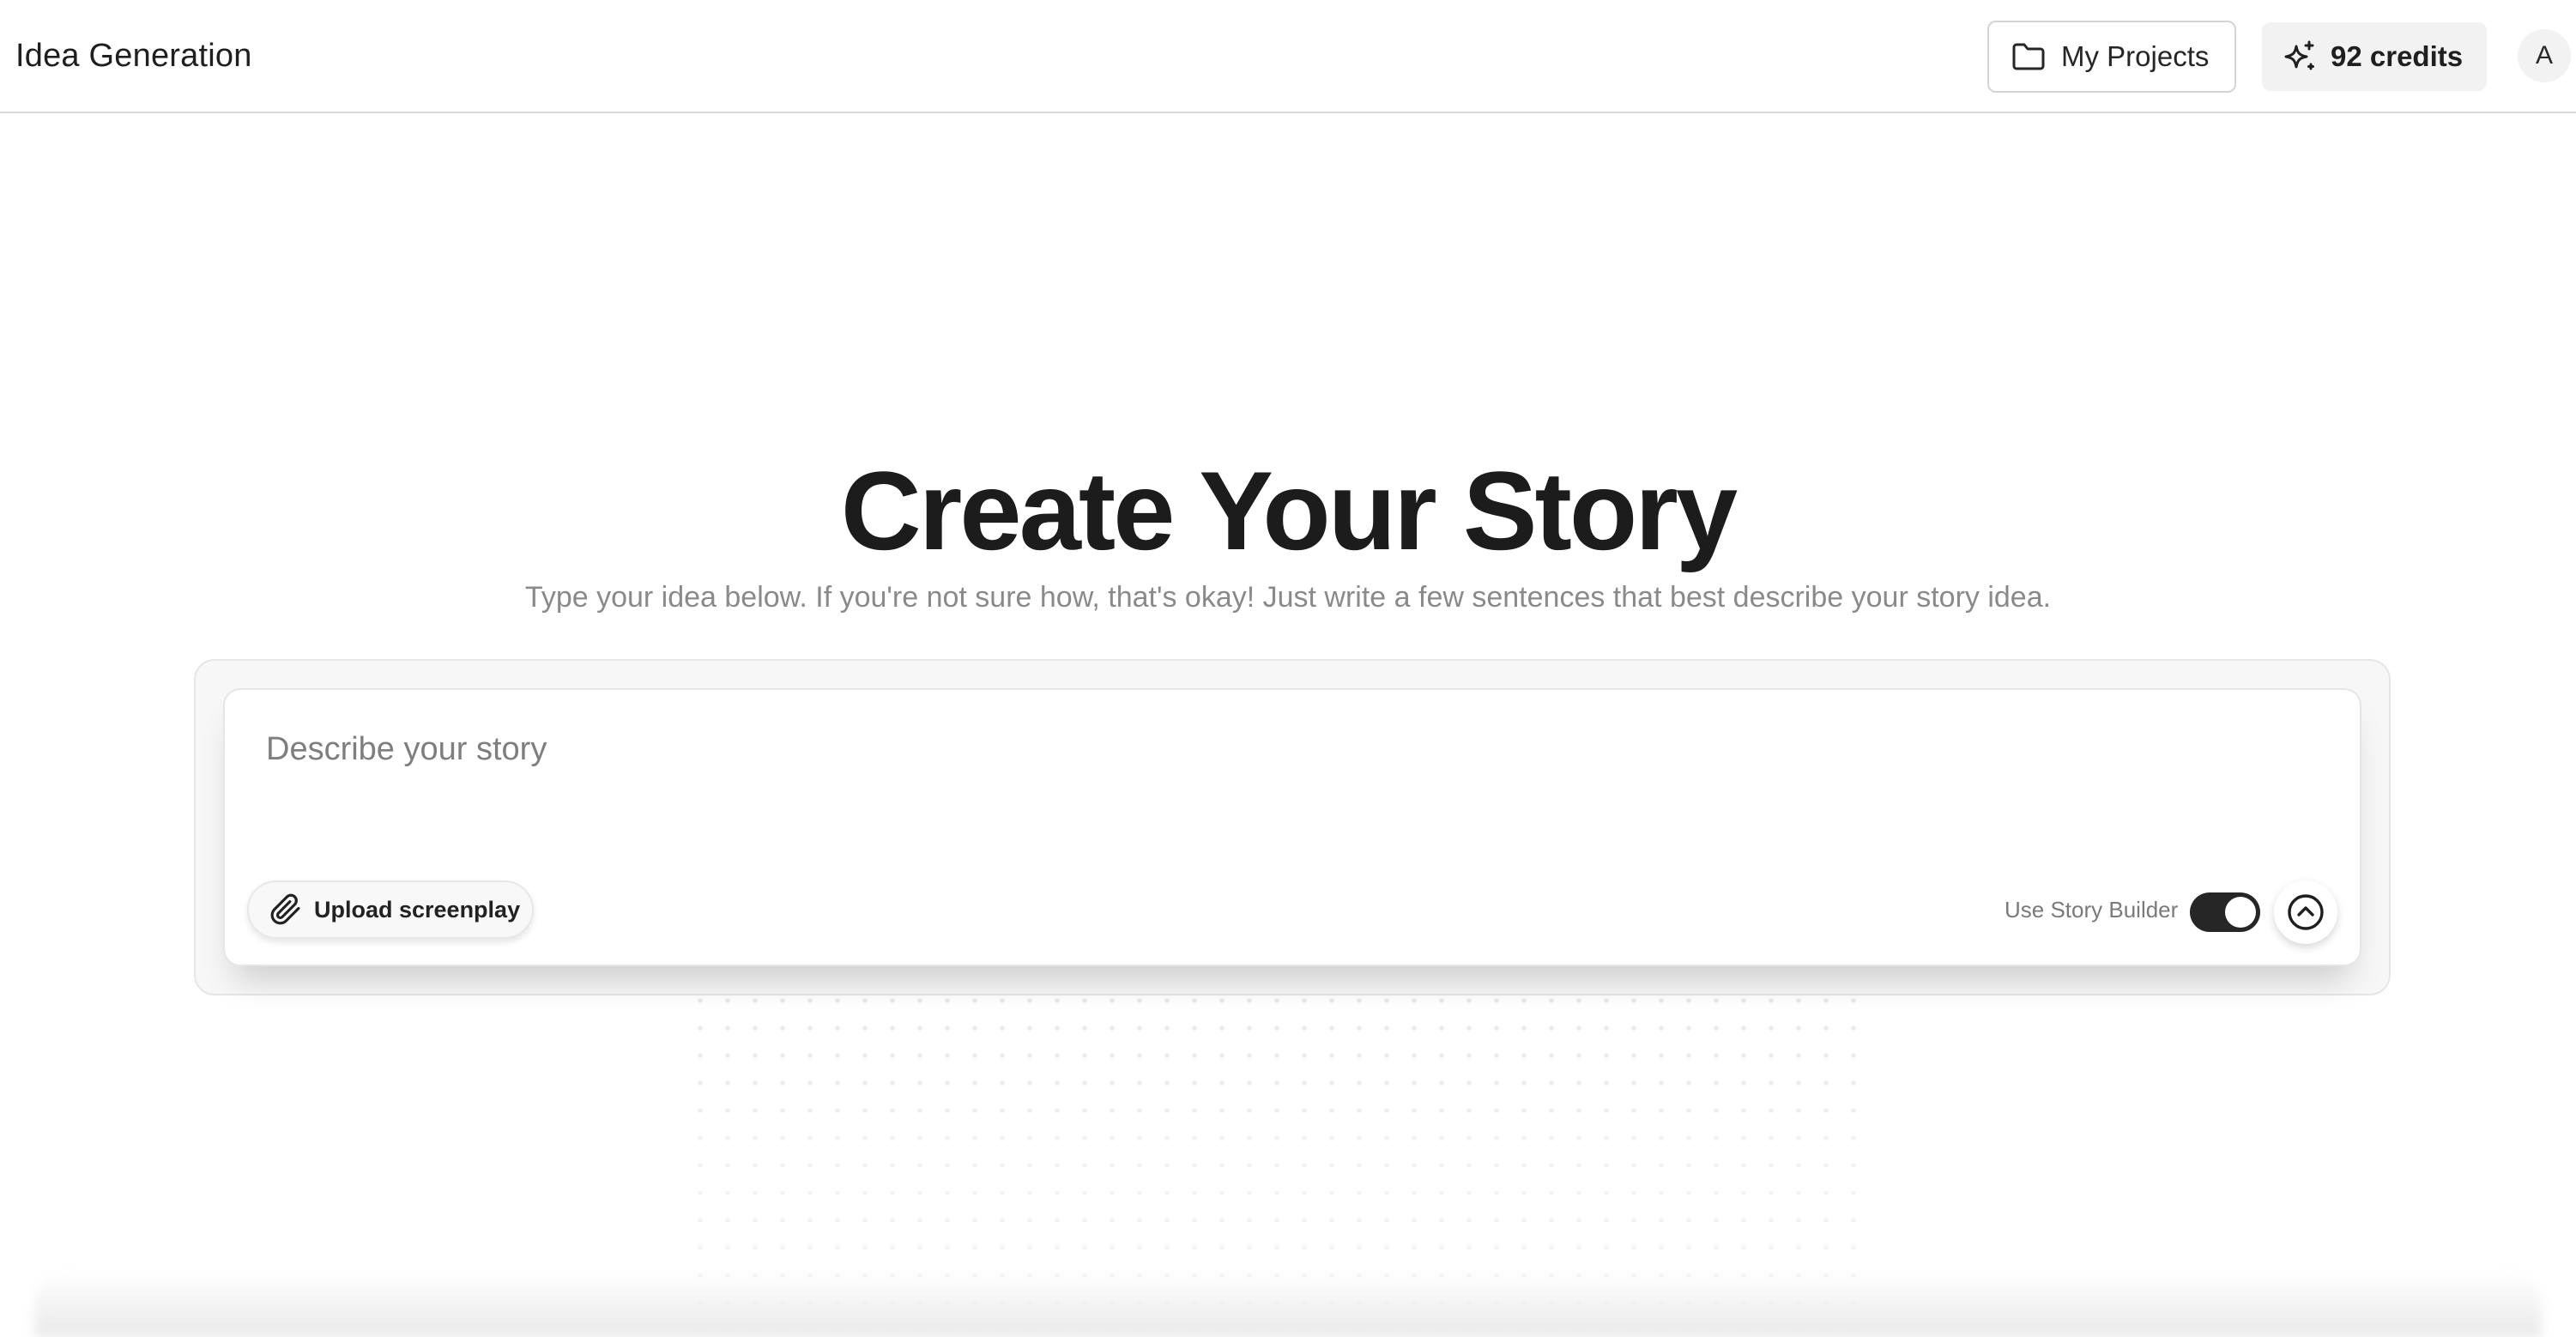  I want to click on submit-button, so click(2305, 912).